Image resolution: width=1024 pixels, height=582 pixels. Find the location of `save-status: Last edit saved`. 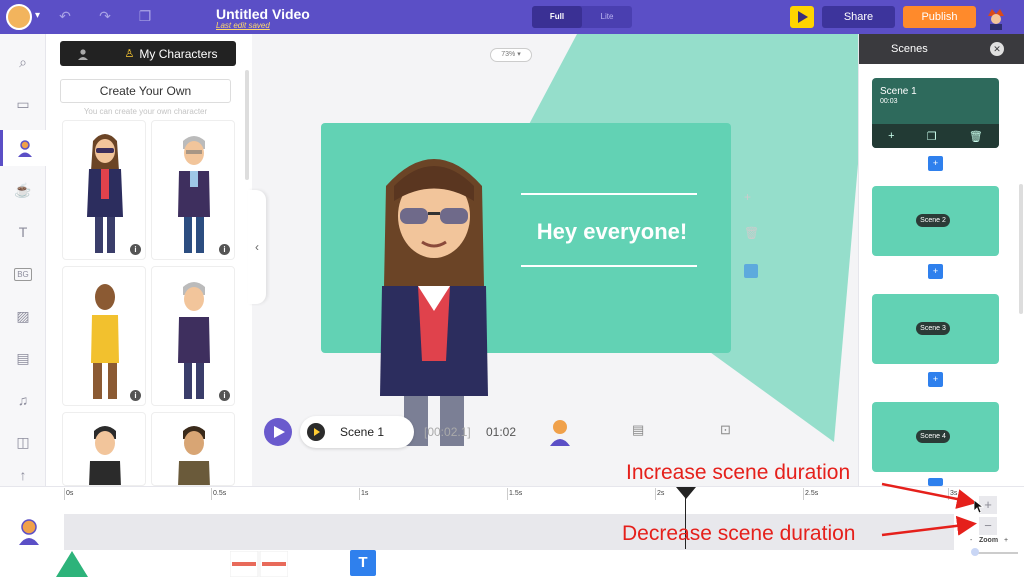

save-status: Last edit saved is located at coordinates (243, 25).